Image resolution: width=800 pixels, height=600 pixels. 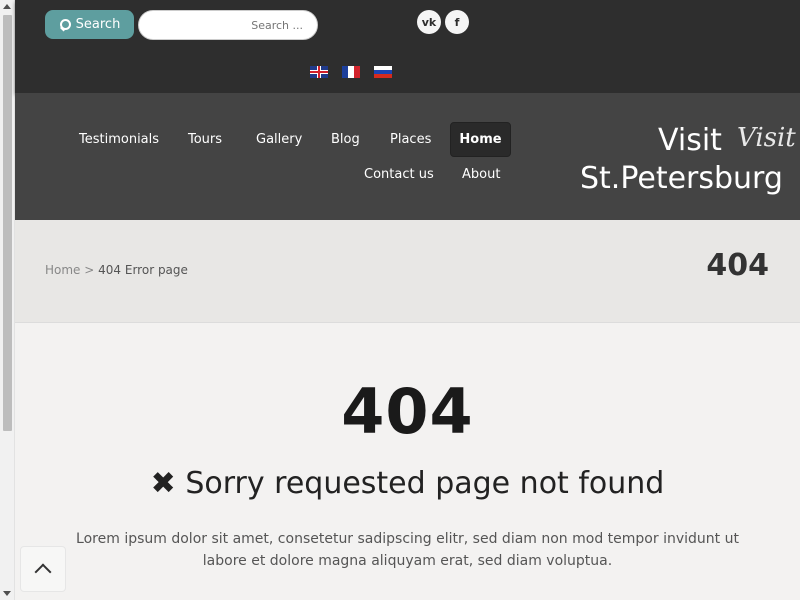 What do you see at coordinates (119, 139) in the screenshot?
I see `nav-testimonials: Testimonials` at bounding box center [119, 139].